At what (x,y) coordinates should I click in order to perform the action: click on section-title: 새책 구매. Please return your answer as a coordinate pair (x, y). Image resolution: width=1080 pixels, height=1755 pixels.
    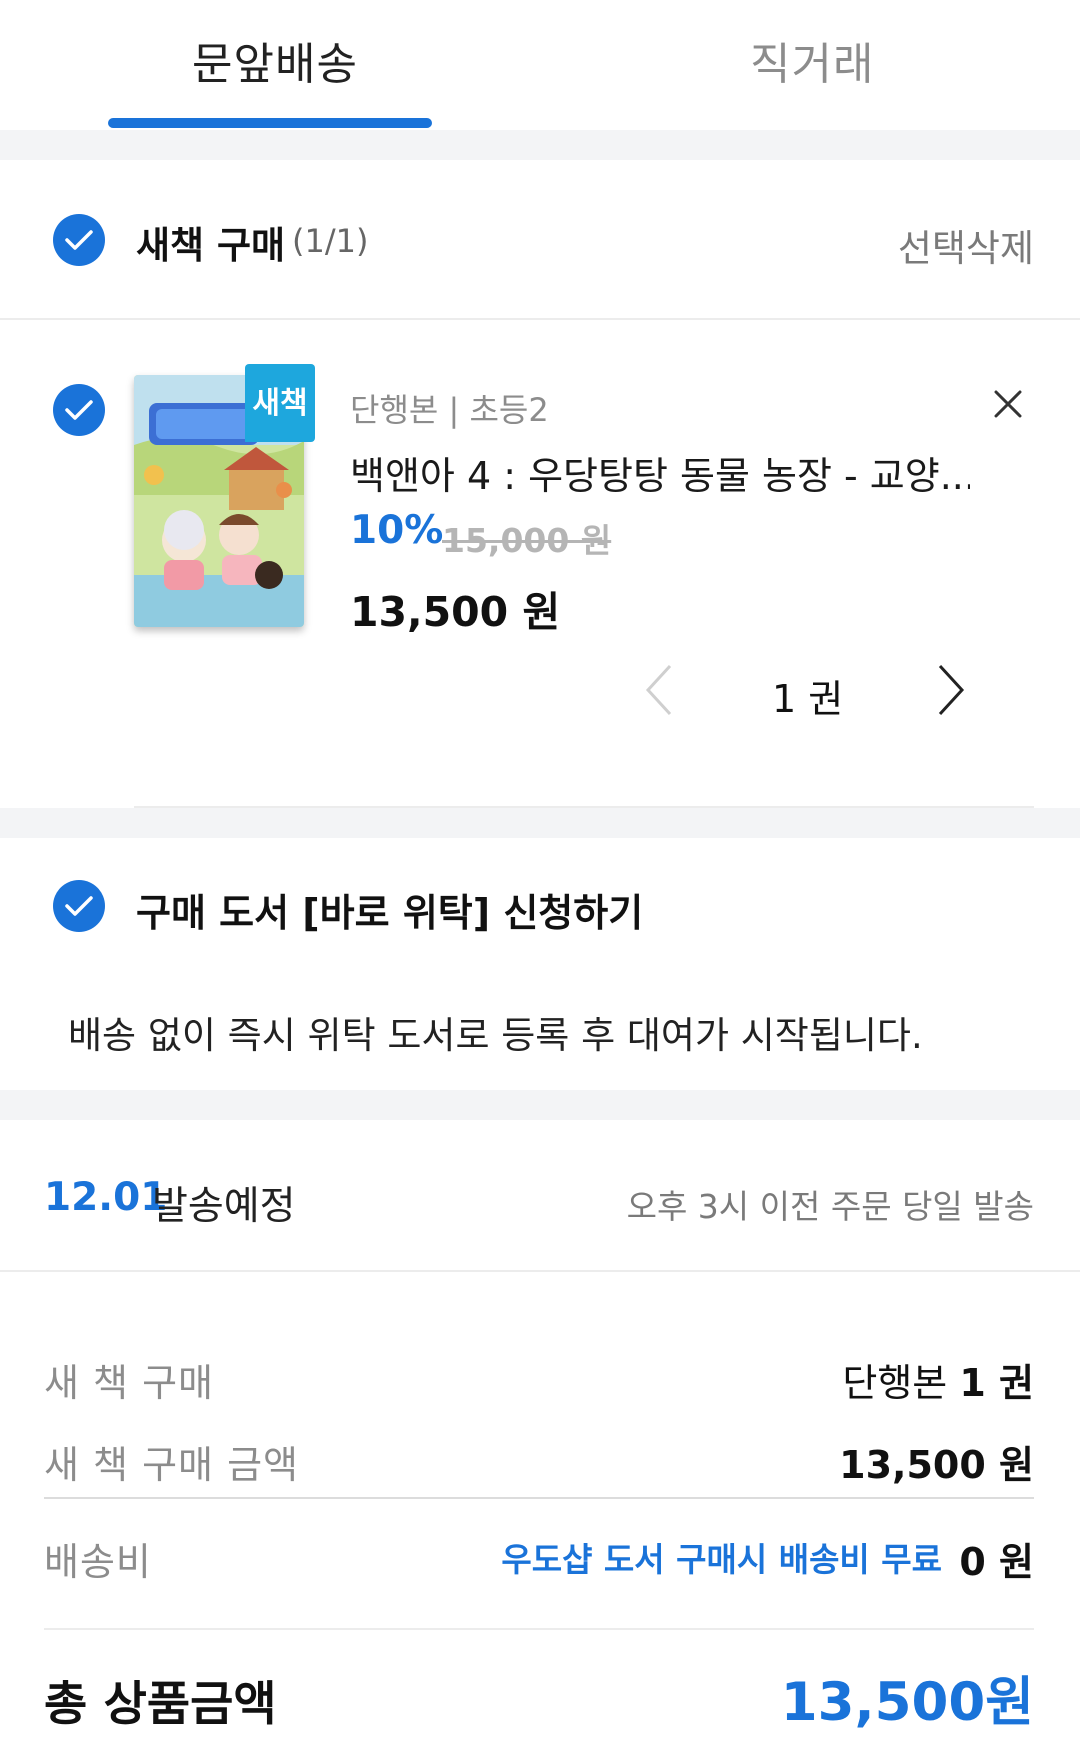
    Looking at the image, I should click on (211, 245).